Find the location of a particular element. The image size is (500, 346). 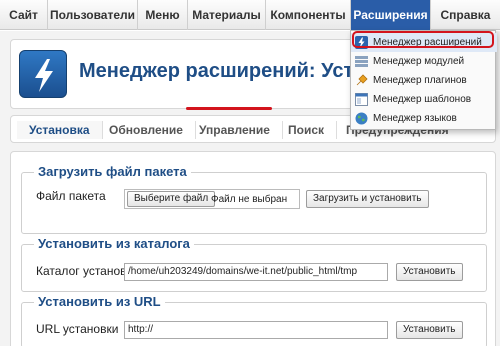

globe-icon is located at coordinates (361, 118).